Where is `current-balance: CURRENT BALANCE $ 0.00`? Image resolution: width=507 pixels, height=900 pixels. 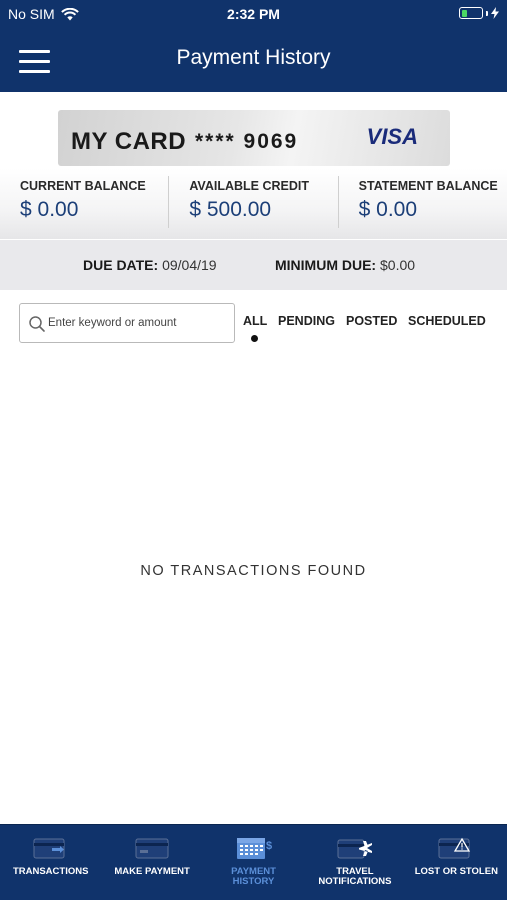 current-balance: CURRENT BALANCE $ 0.00 is located at coordinates (84, 203).